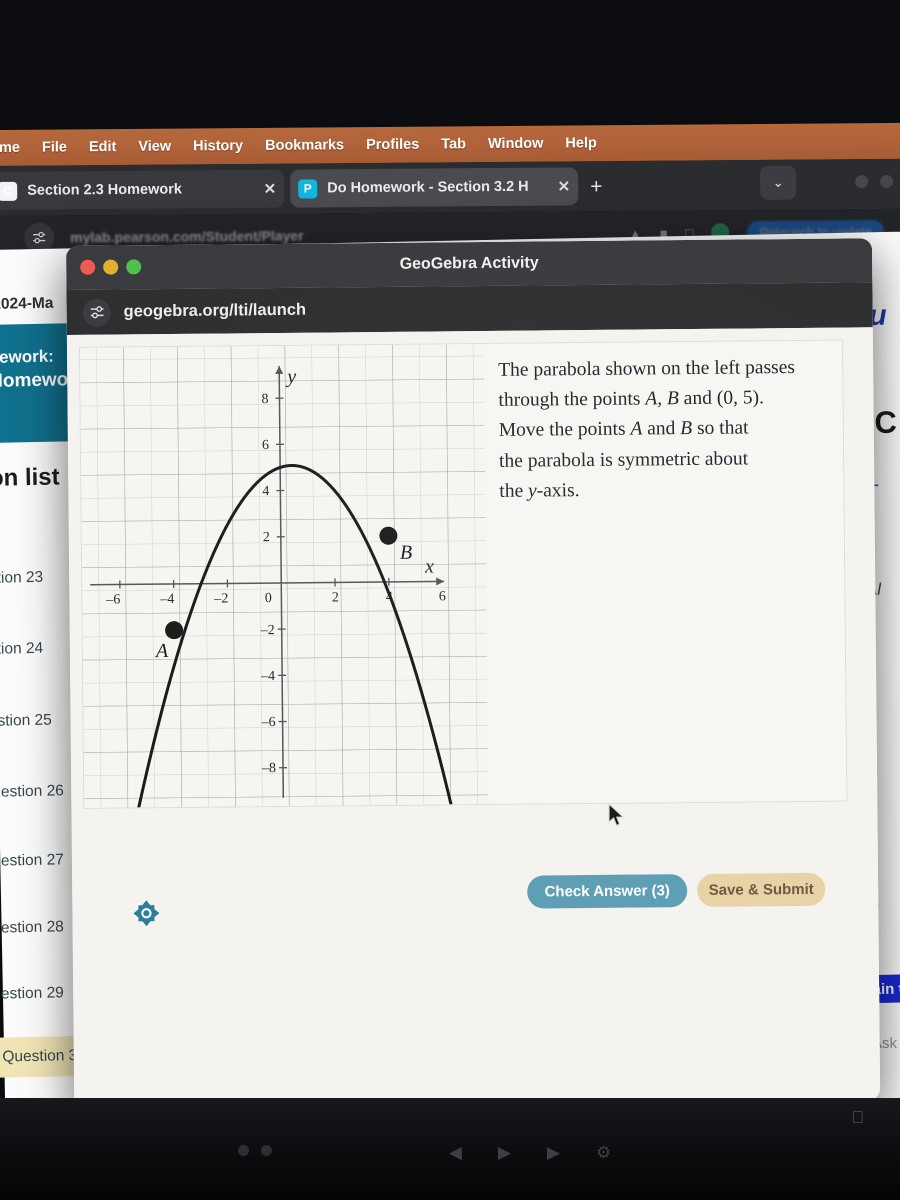 The height and width of the screenshot is (1200, 900). I want to click on window-title: GeoGebra Activity, so click(469, 263).